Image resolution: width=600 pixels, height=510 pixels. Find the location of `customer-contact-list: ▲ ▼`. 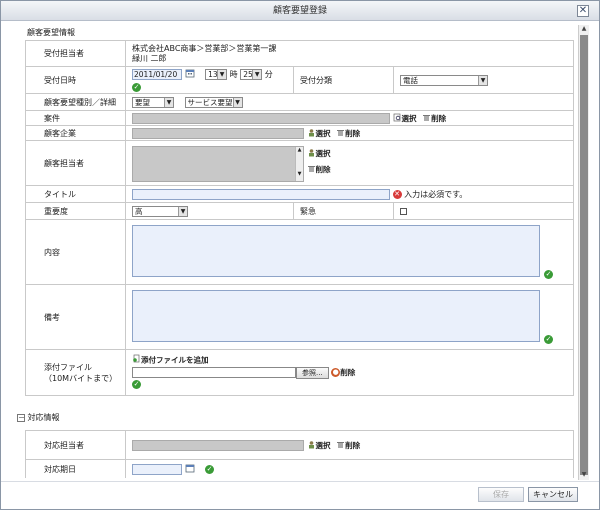

customer-contact-list: ▲ ▼ is located at coordinates (218, 164).